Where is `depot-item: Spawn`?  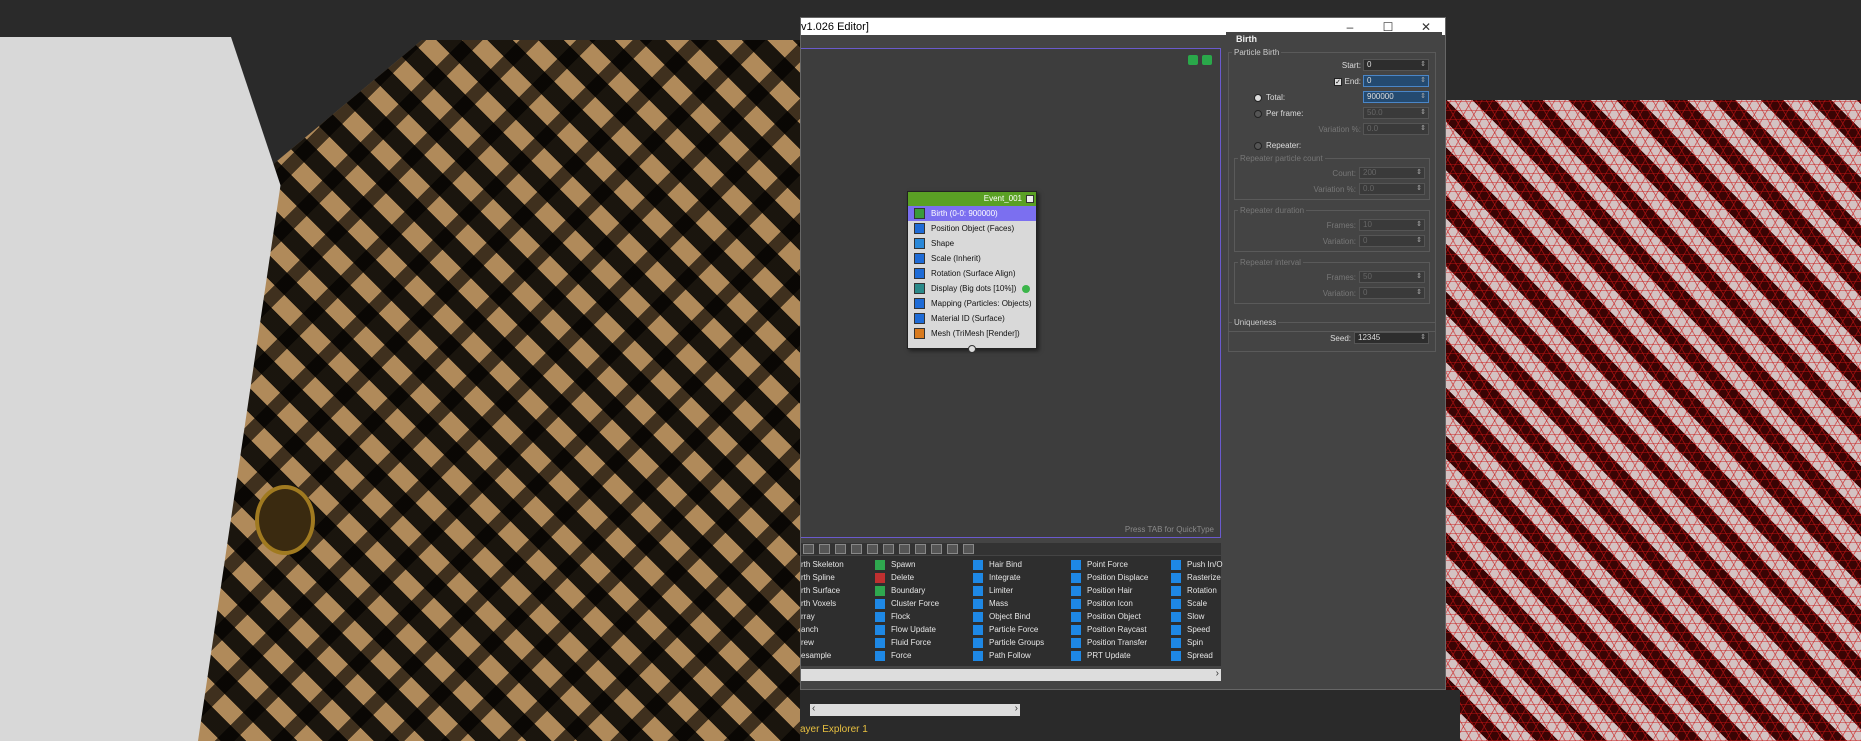
depot-item: Spawn is located at coordinates (907, 564).